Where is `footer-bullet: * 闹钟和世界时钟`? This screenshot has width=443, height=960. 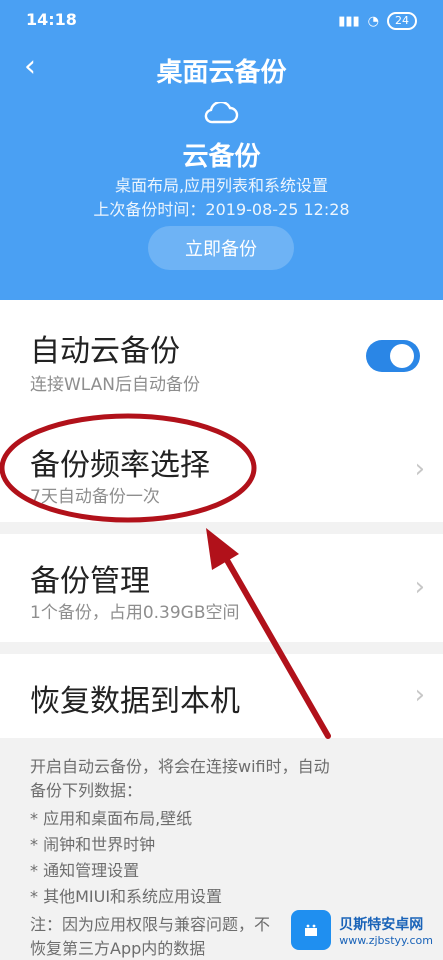 footer-bullet: * 闹钟和世界时钟 is located at coordinates (93, 844).